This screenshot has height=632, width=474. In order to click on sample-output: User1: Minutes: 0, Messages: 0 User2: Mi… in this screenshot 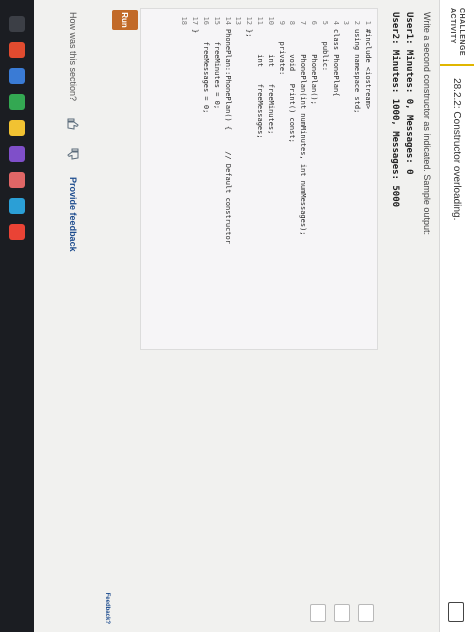, I will do `click(402, 109)`.